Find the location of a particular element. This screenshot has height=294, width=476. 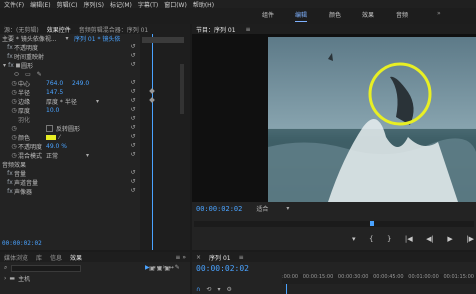

timeline-title: 序列 01 is located at coordinates (220, 257).